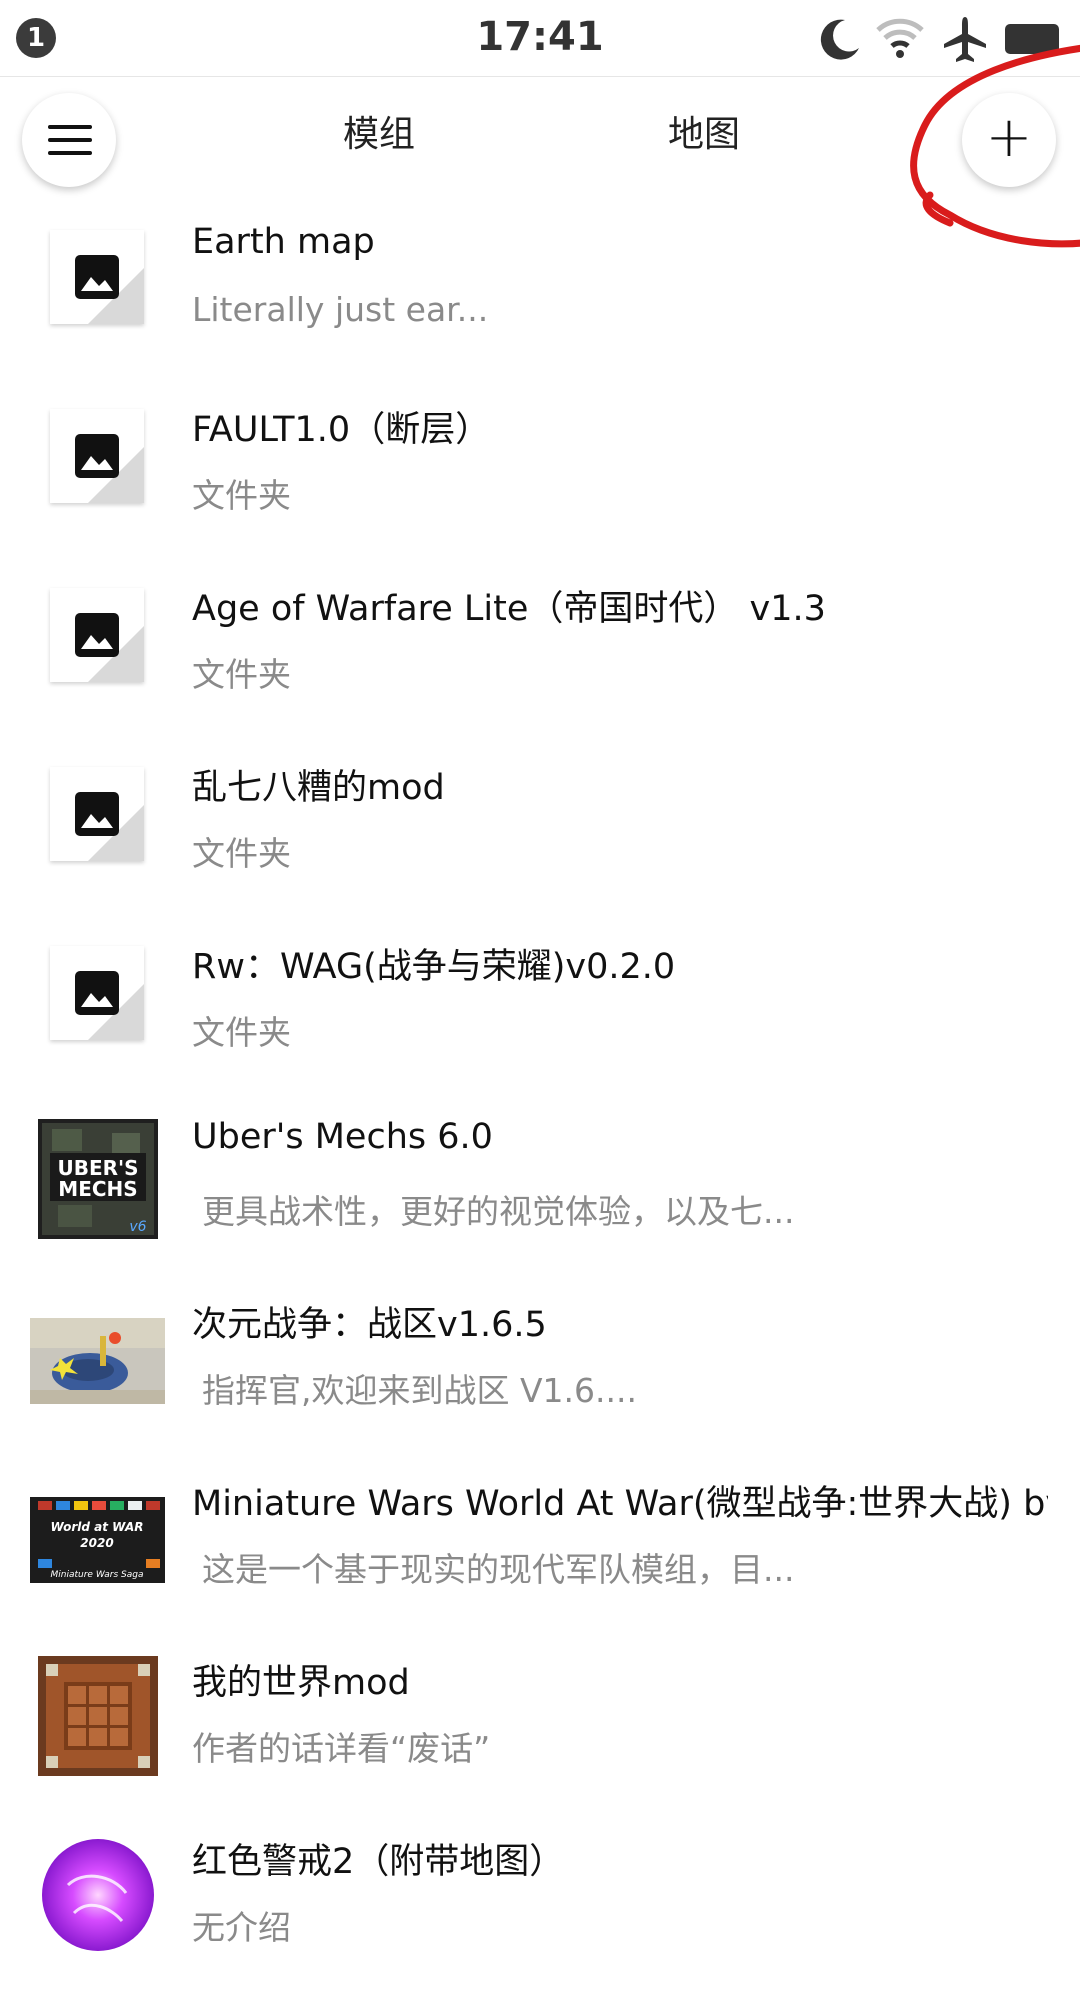 Image resolution: width=1080 pixels, height=1990 pixels. I want to click on battery-icon, so click(1032, 39).